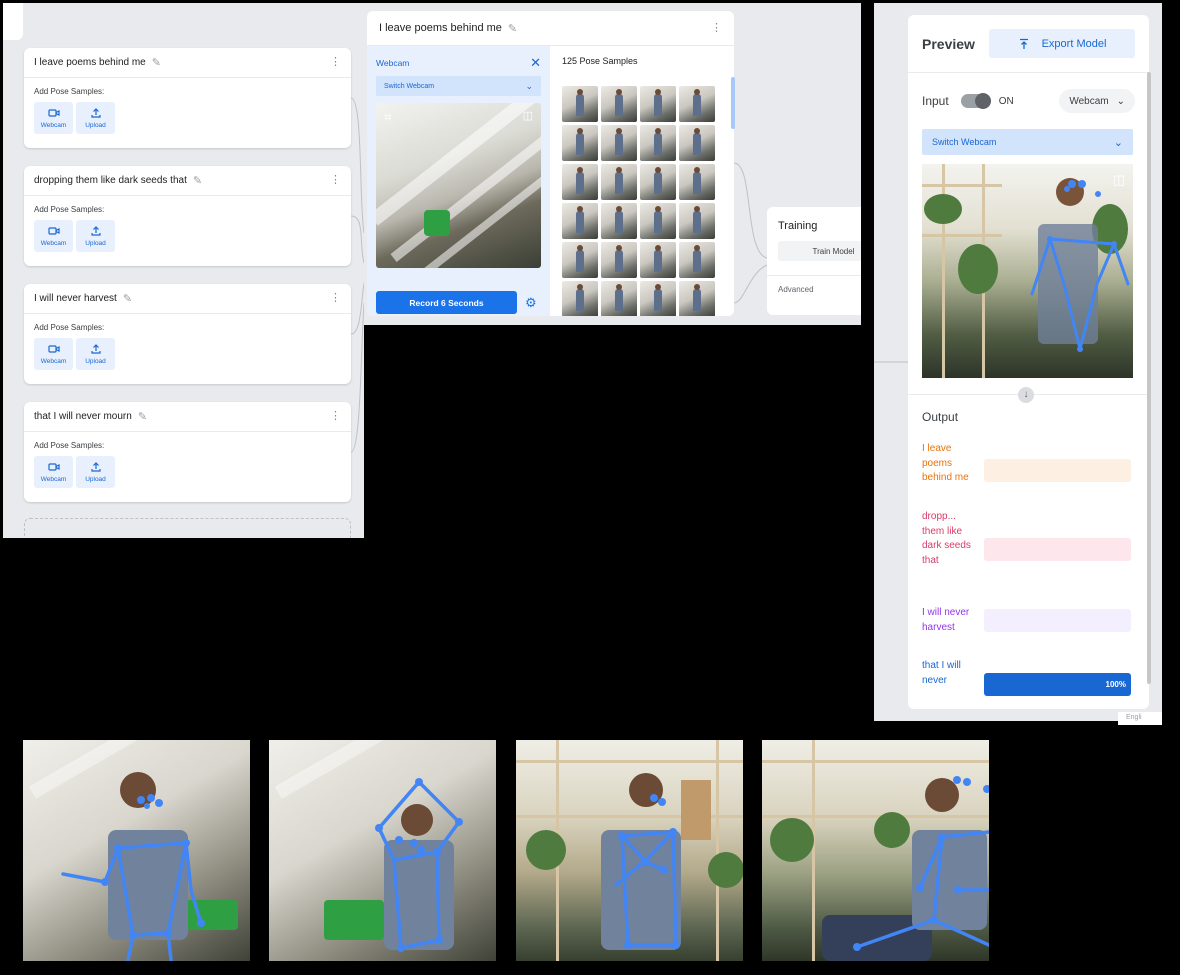  What do you see at coordinates (1074, 43) in the screenshot?
I see `export-model-label: Export Model` at bounding box center [1074, 43].